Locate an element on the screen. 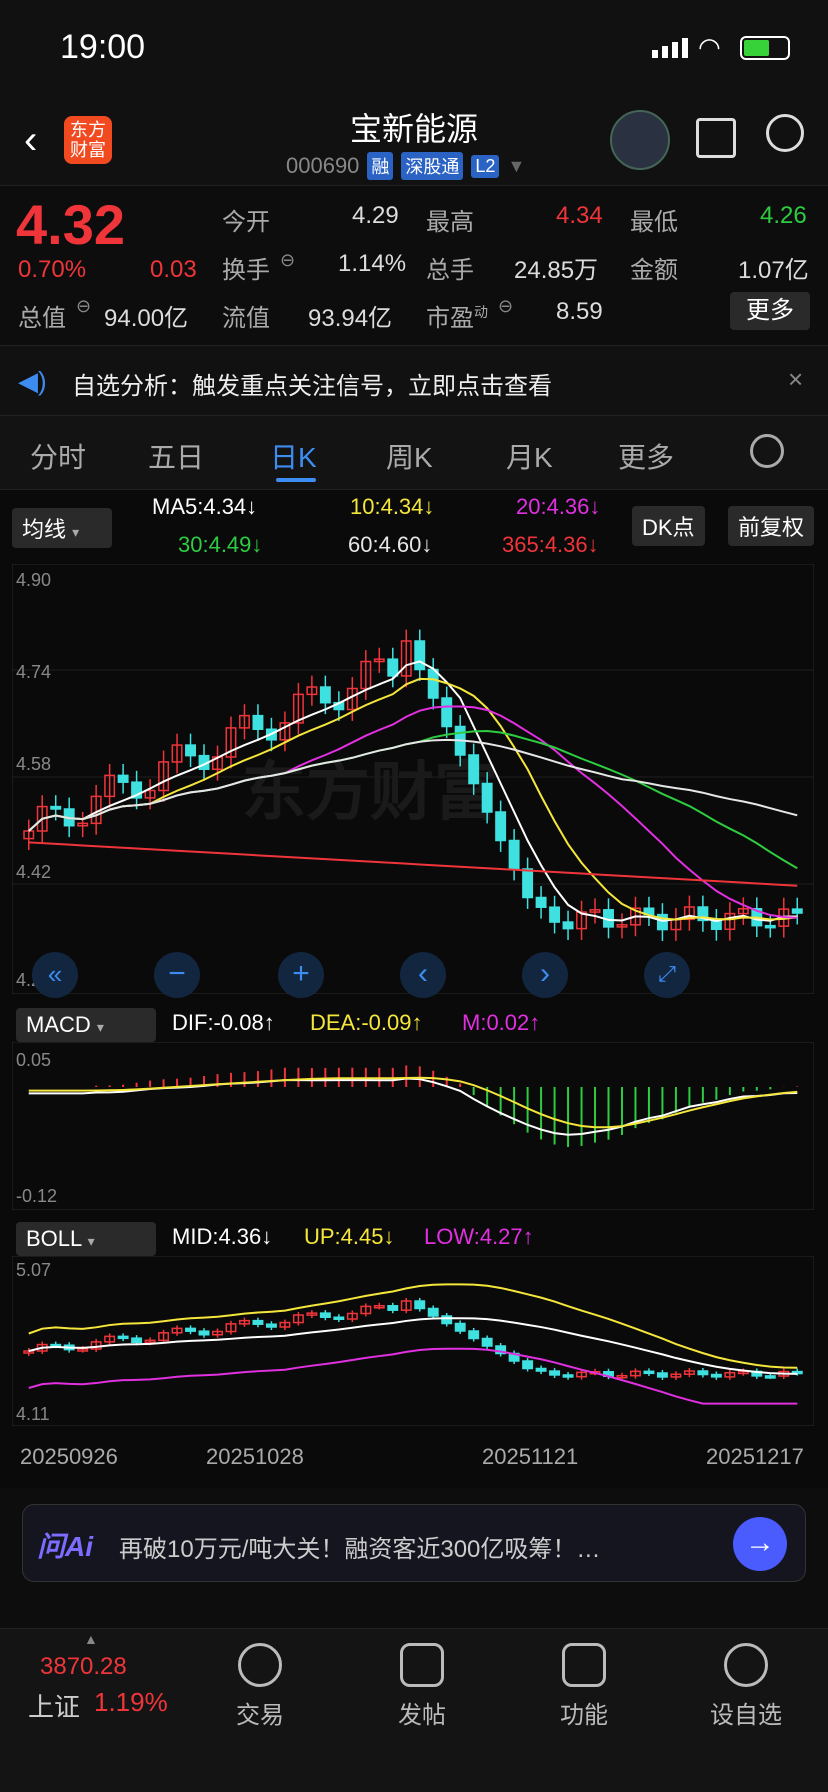  dea-legend: DEA:-0.09↑ is located at coordinates (366, 1023).